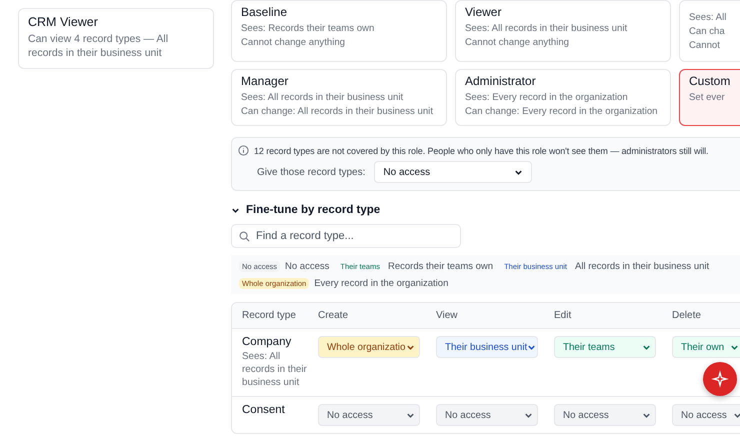 This screenshot has height=442, width=740. What do you see at coordinates (269, 316) in the screenshot?
I see `column-header: Record type` at bounding box center [269, 316].